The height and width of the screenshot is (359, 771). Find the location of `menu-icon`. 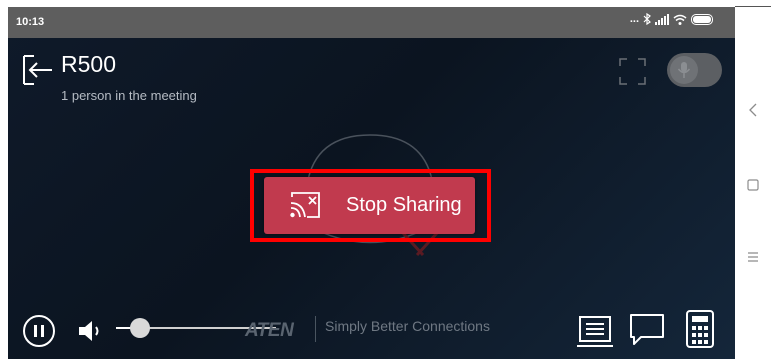

menu-icon is located at coordinates (753, 257).